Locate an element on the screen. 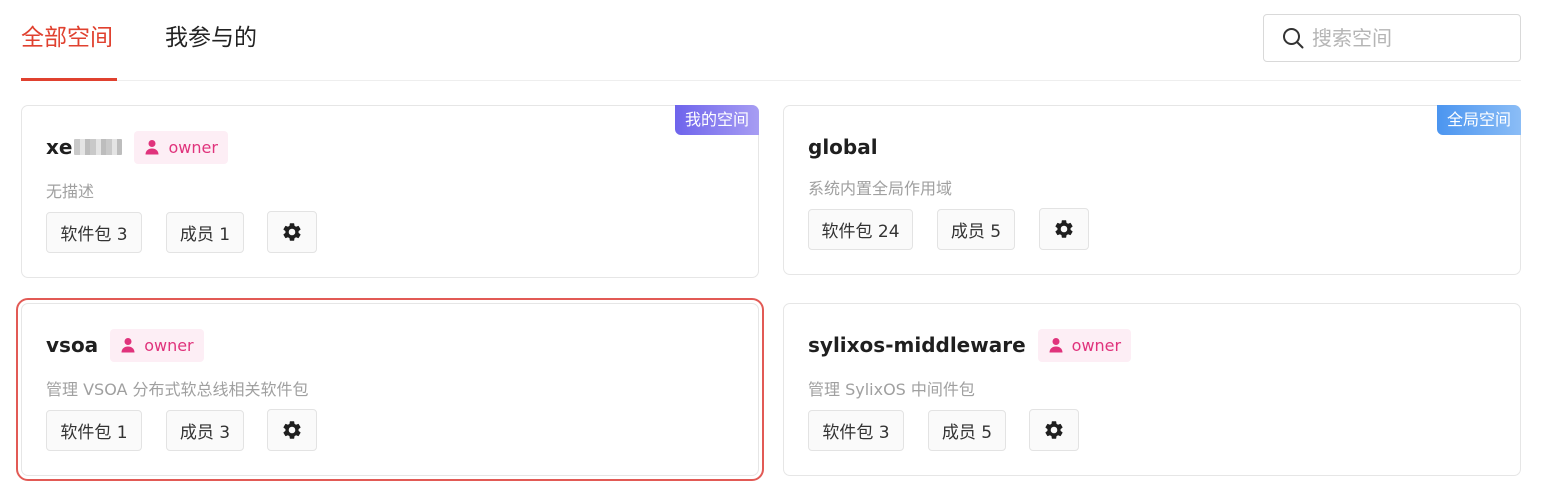 This screenshot has height=491, width=1567. package-count: 软件包 1 is located at coordinates (94, 430).